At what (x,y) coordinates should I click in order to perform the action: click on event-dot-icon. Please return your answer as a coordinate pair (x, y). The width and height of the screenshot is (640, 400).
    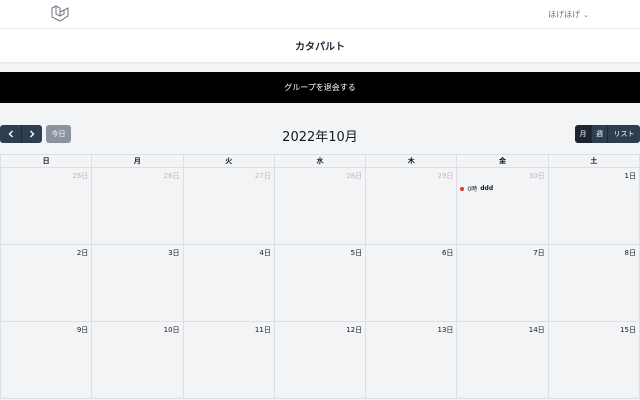
    Looking at the image, I should click on (462, 188).